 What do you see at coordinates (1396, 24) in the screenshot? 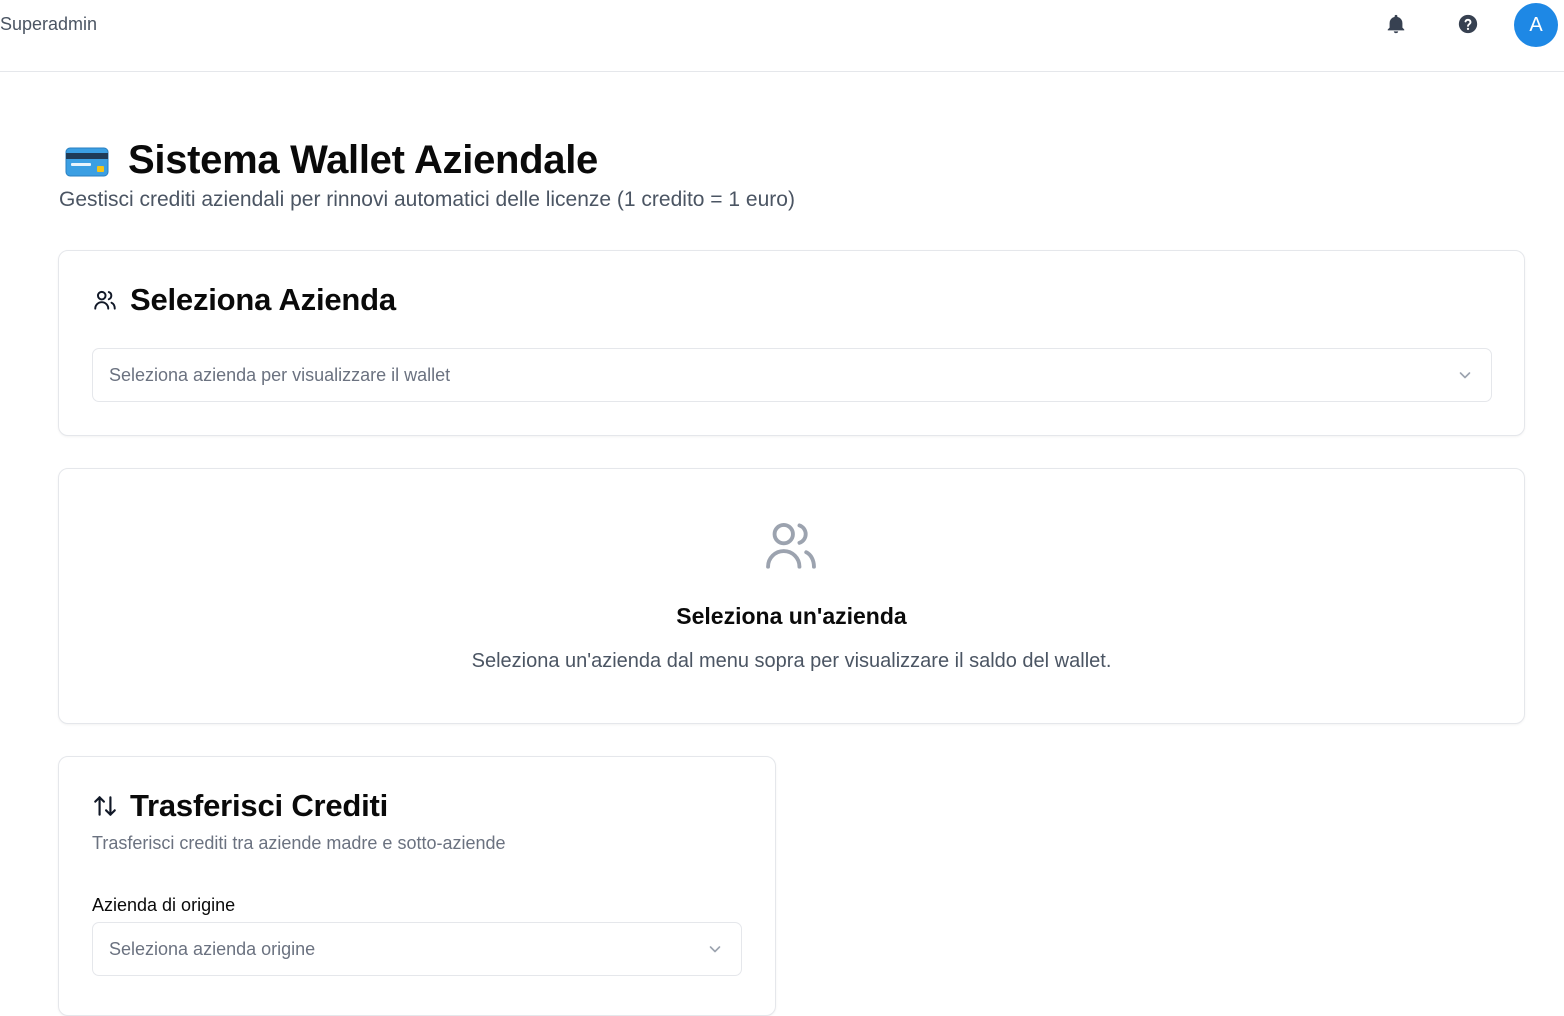
I see `bell-icon` at bounding box center [1396, 24].